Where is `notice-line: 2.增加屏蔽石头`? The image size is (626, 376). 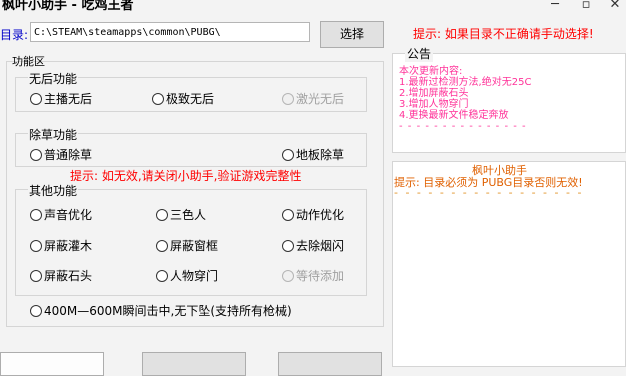
notice-line: 2.增加屏蔽石头 is located at coordinates (434, 93).